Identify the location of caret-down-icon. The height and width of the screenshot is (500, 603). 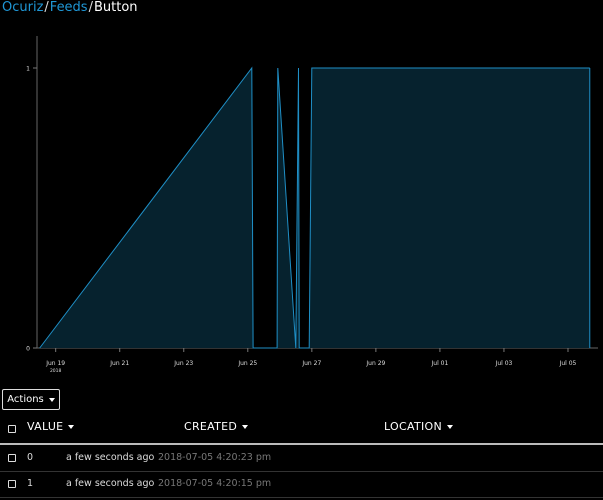
(51, 399).